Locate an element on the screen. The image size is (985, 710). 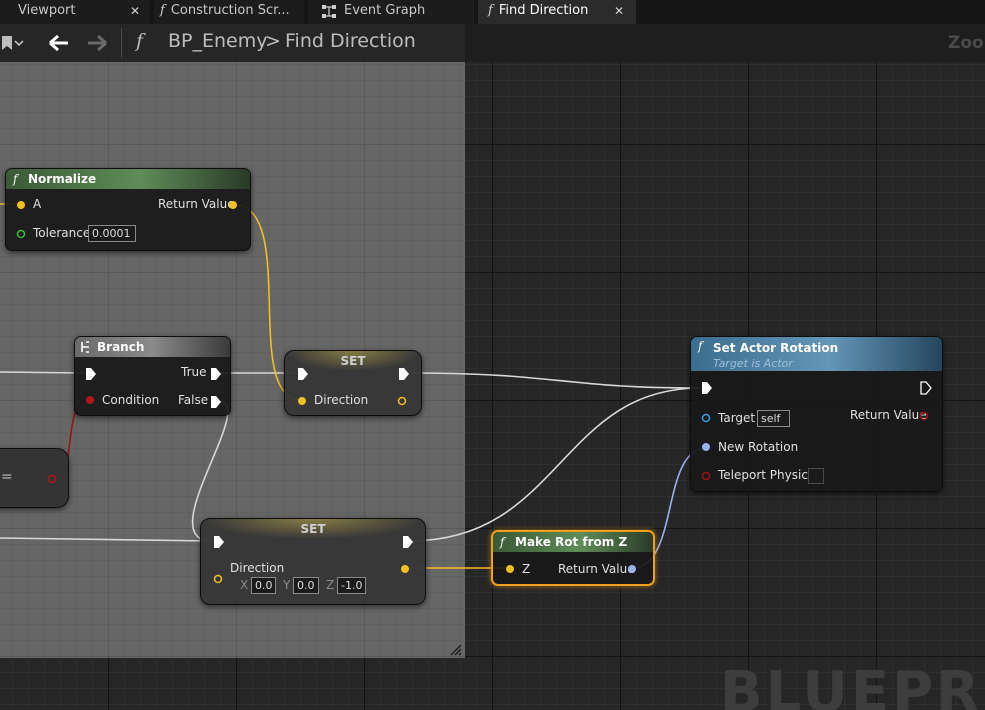
axis-label: Z is located at coordinates (330, 585).